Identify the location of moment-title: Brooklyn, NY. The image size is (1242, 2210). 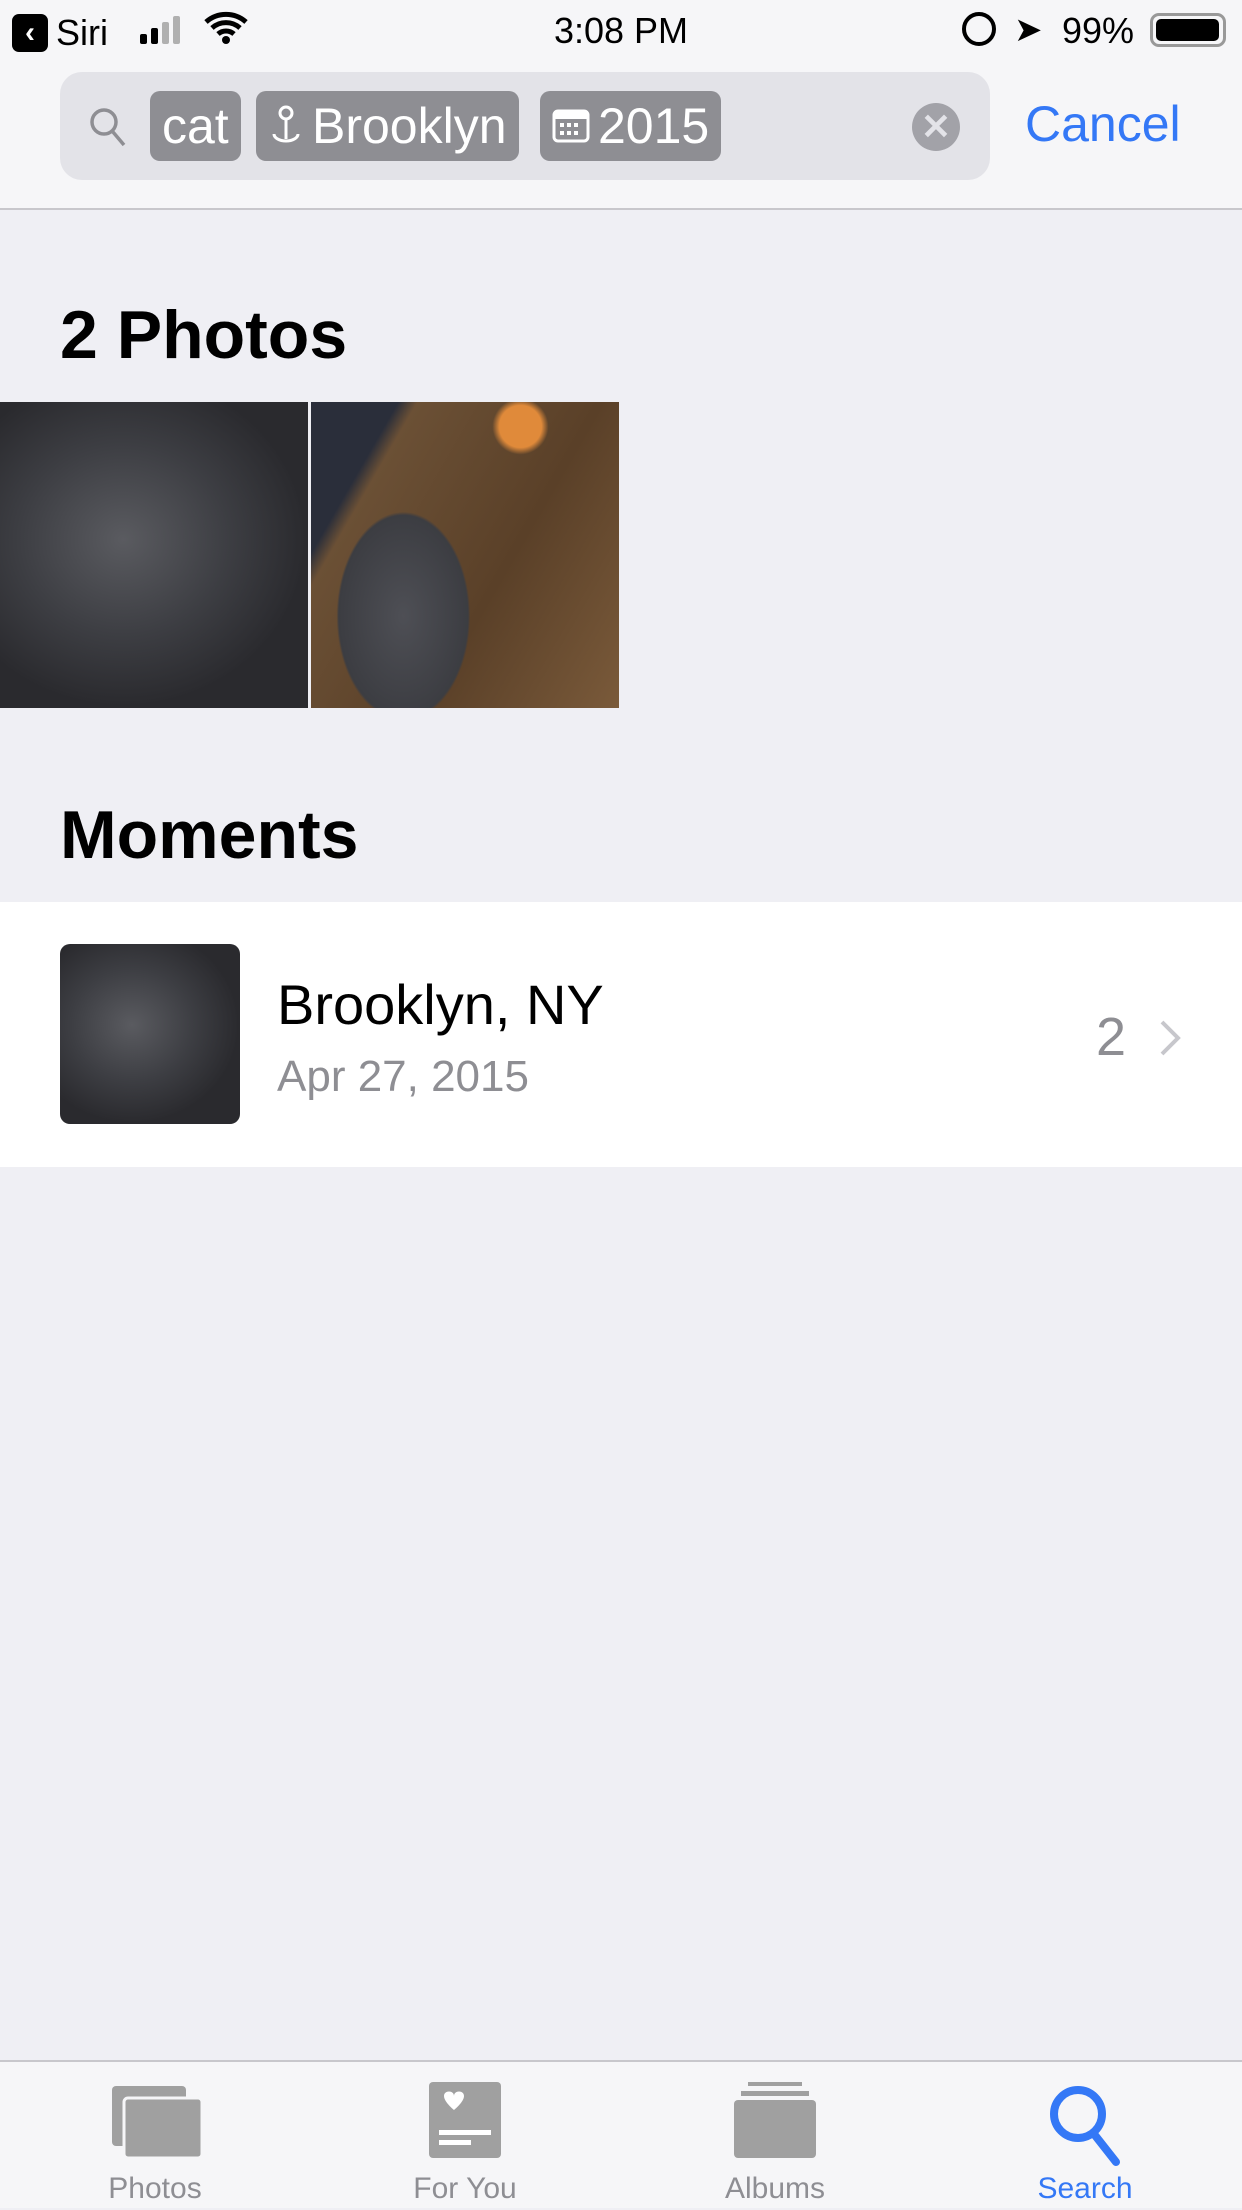
(440, 1004).